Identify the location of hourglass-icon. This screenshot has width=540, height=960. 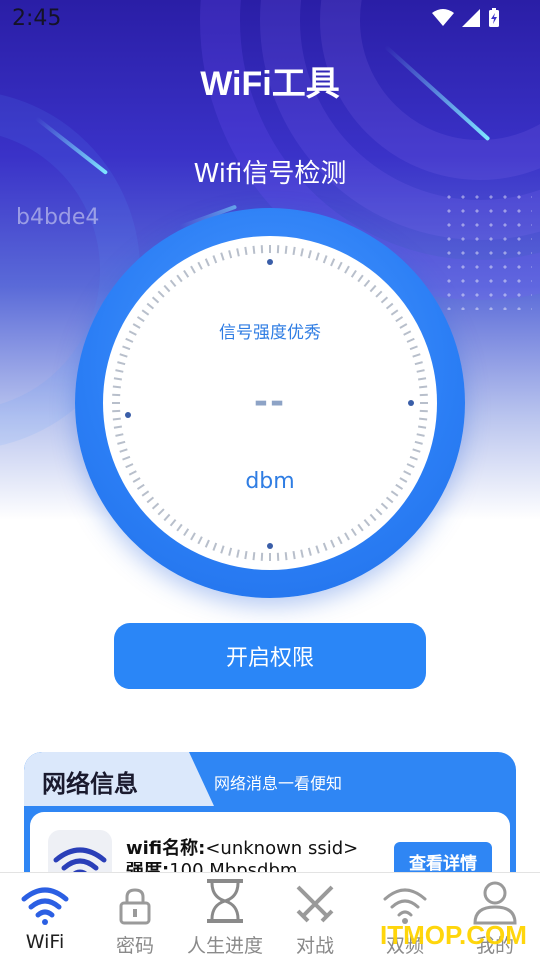
(225, 902).